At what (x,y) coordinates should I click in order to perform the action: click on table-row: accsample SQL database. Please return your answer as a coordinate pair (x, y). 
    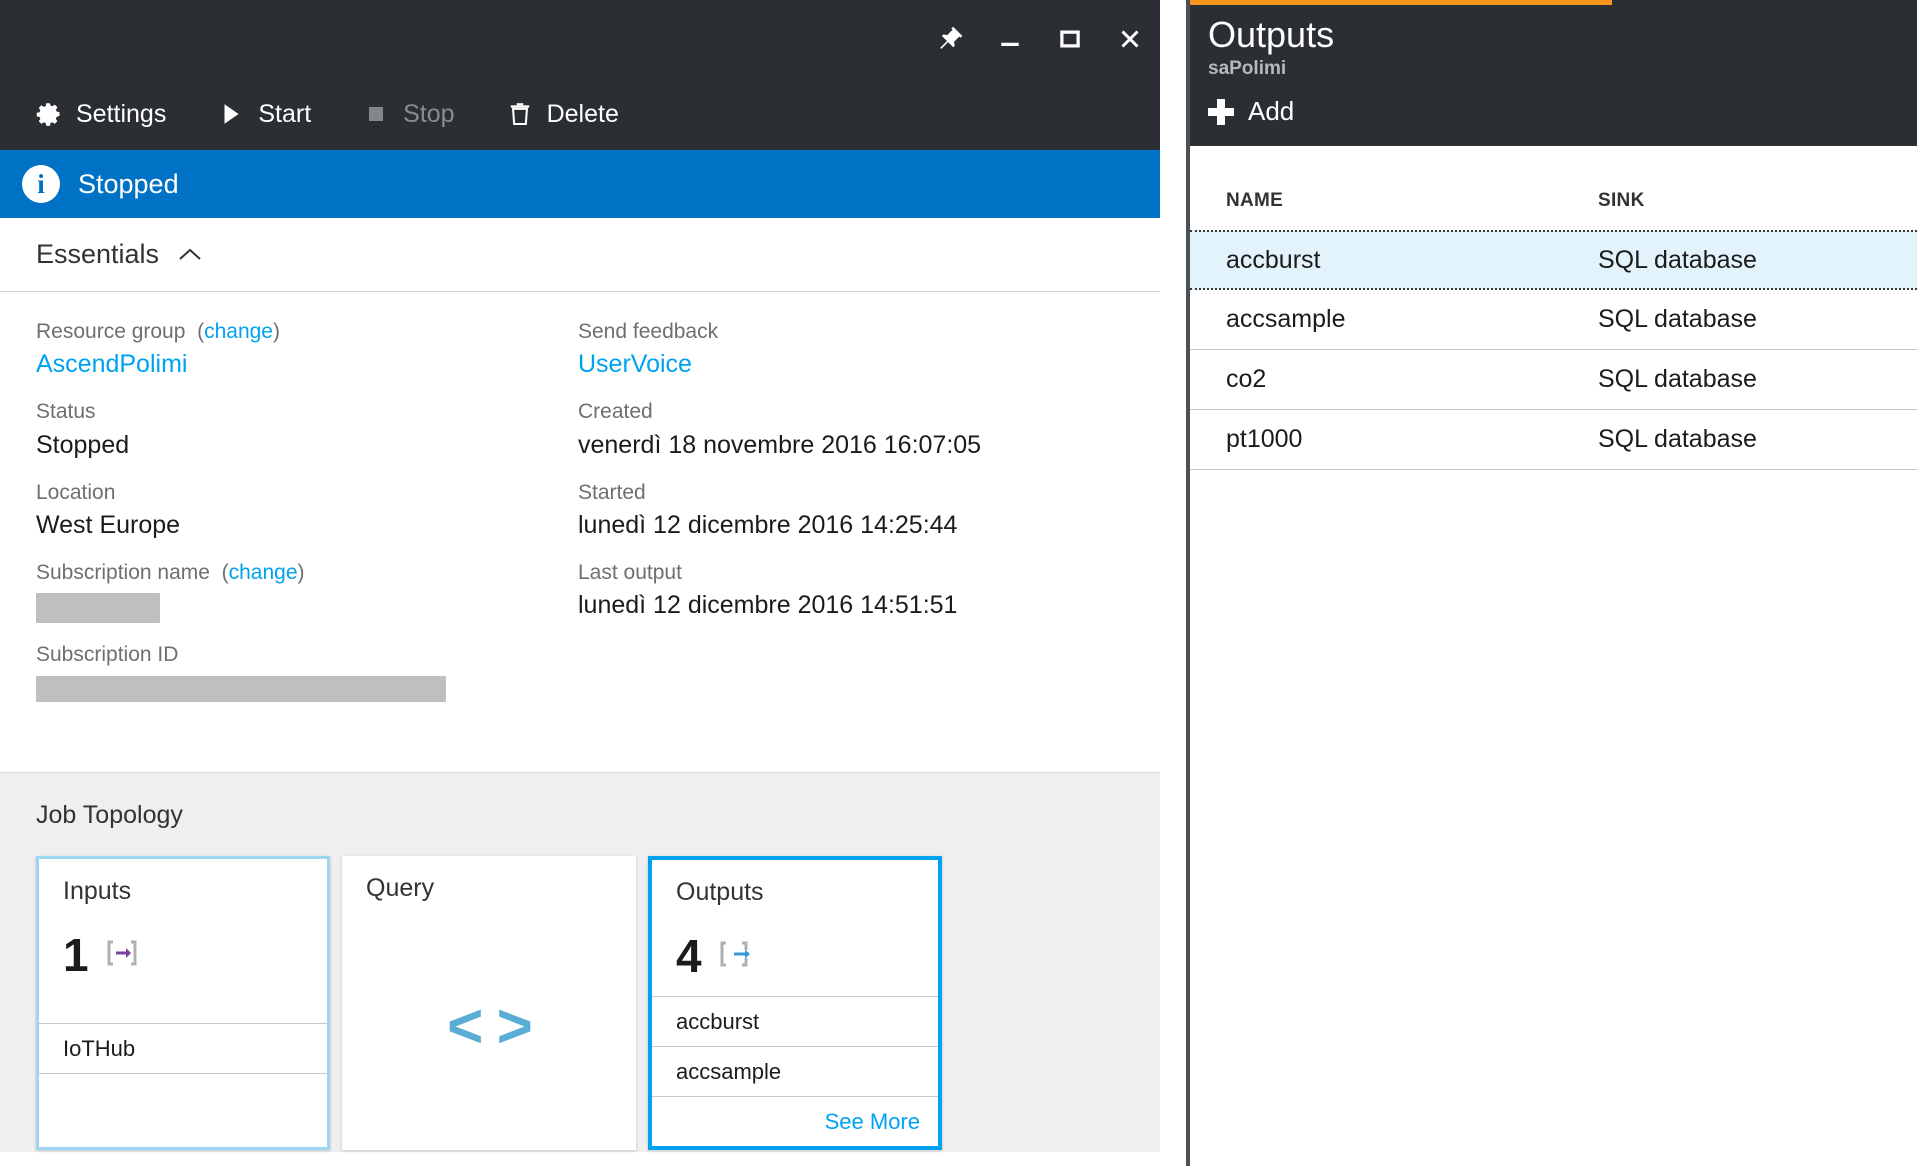
    Looking at the image, I should click on (1553, 320).